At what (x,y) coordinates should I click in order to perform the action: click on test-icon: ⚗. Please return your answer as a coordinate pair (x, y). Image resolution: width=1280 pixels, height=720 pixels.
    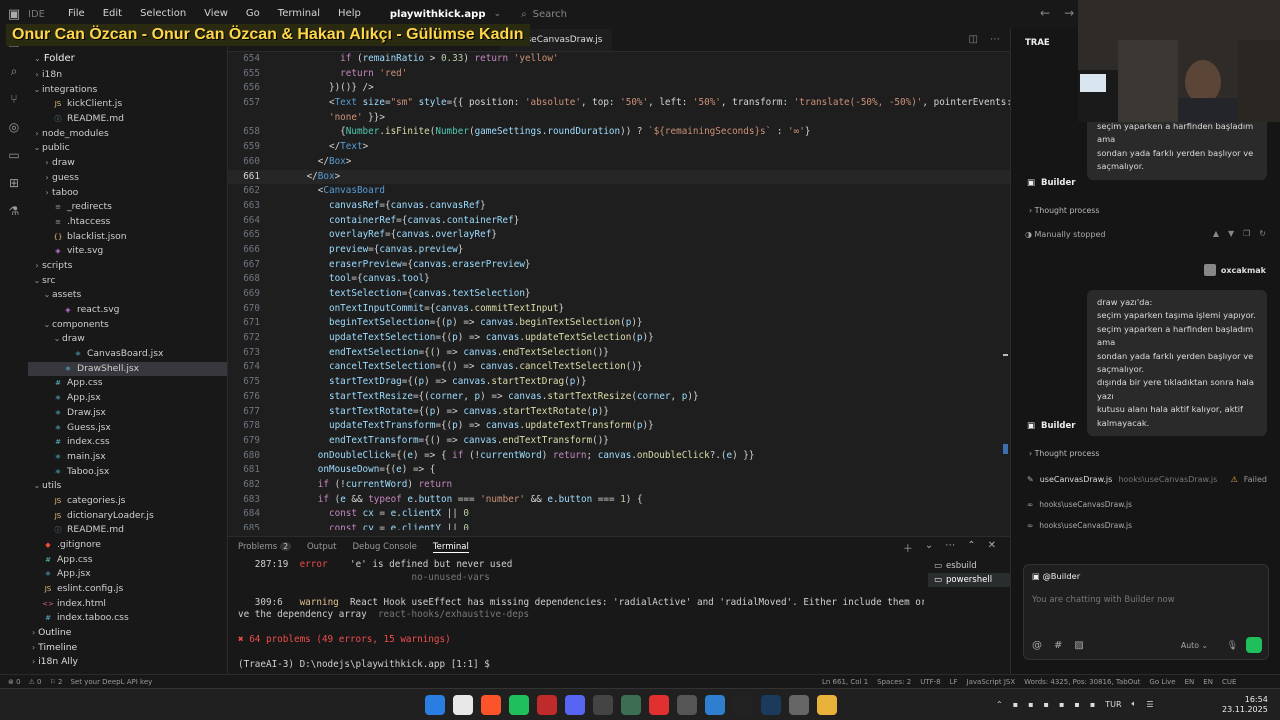
    Looking at the image, I should click on (14, 211).